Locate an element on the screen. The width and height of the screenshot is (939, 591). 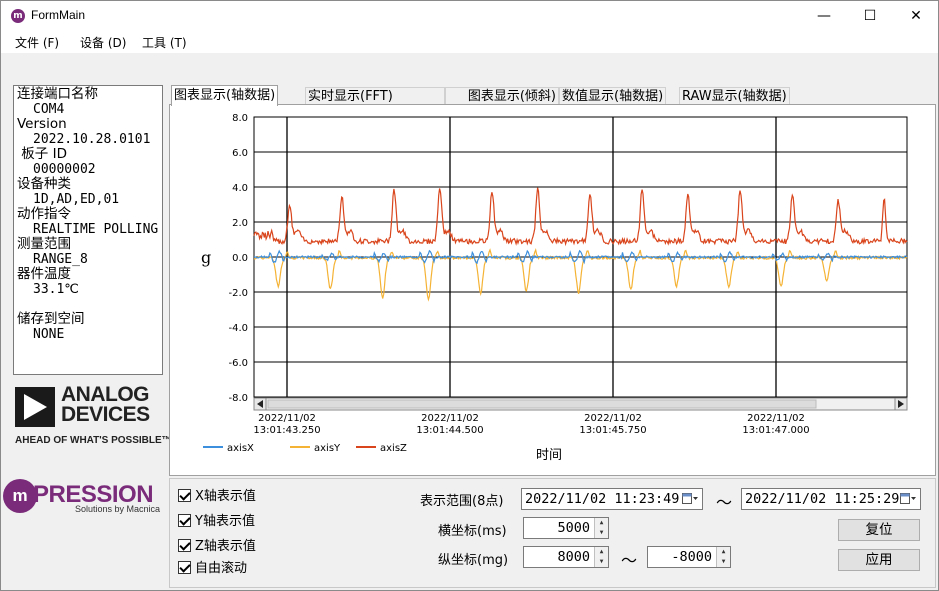
y-axis-ticks: 8.0 6.0 4.0 2.0 0.0 -2.0 -4.0 -6.0 -8.0 is located at coordinates (238, 258).